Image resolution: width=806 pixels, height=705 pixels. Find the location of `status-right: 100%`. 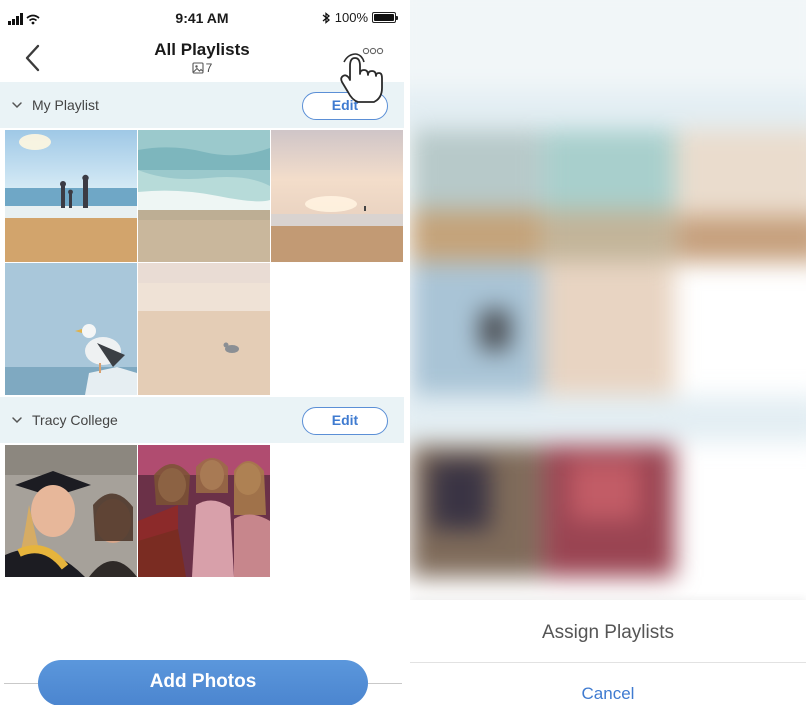

status-right: 100% is located at coordinates (359, 17).